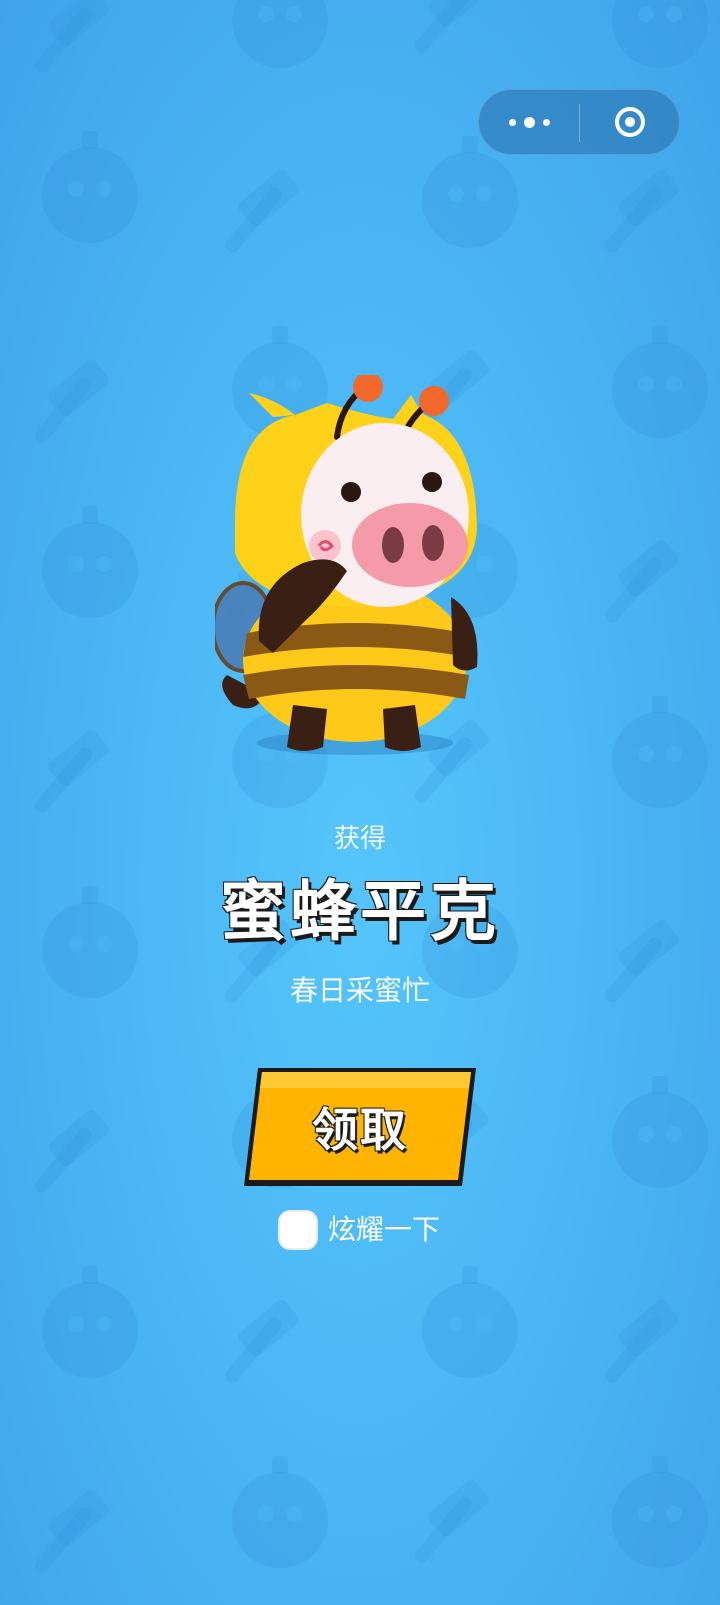  I want to click on more-button, so click(529, 122).